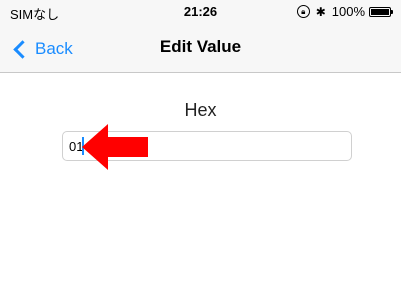 Image resolution: width=401 pixels, height=293 pixels. I want to click on page-title: Edit Value, so click(200, 46).